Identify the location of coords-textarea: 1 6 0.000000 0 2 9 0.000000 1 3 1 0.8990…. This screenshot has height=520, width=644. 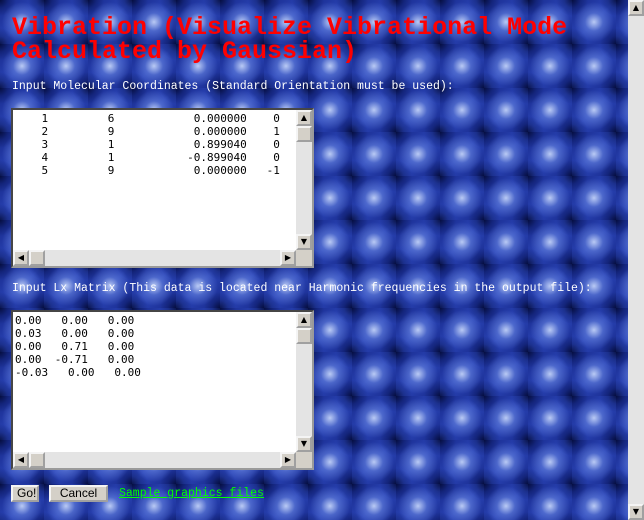
(162, 188).